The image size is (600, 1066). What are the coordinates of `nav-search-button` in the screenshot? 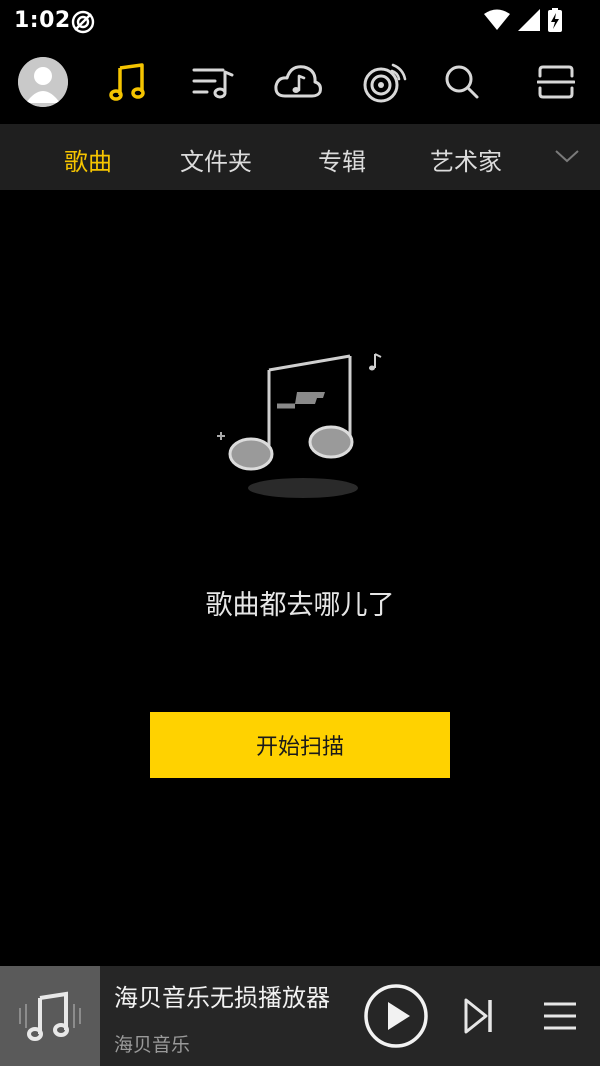 It's located at (462, 82).